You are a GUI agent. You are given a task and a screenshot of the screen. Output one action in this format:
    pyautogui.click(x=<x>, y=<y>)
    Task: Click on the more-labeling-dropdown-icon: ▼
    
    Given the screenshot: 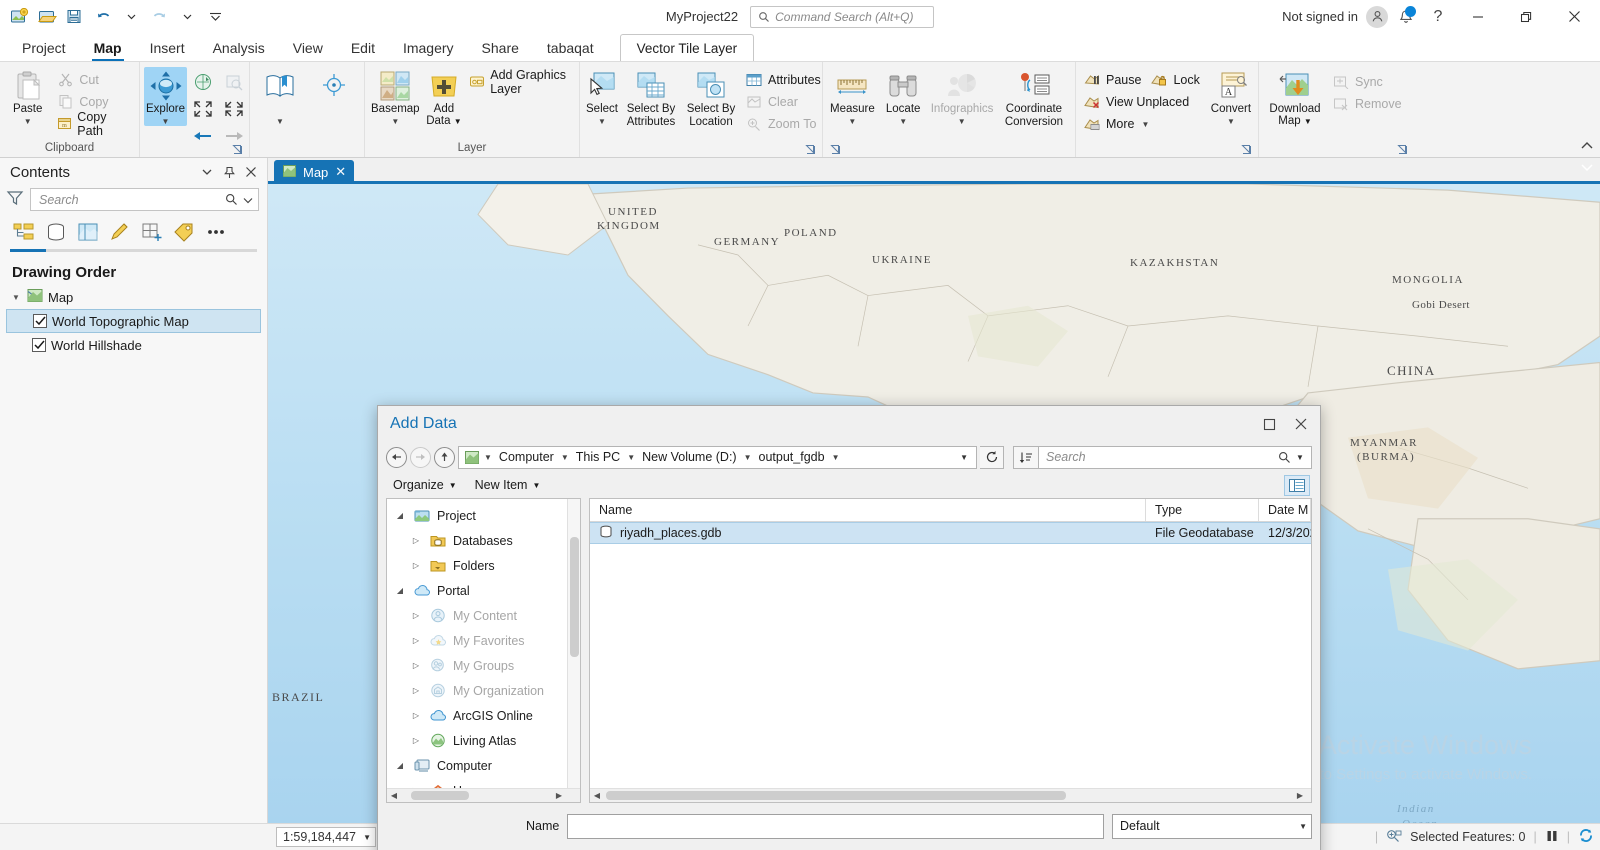 What is the action you would take?
    pyautogui.click(x=1145, y=124)
    